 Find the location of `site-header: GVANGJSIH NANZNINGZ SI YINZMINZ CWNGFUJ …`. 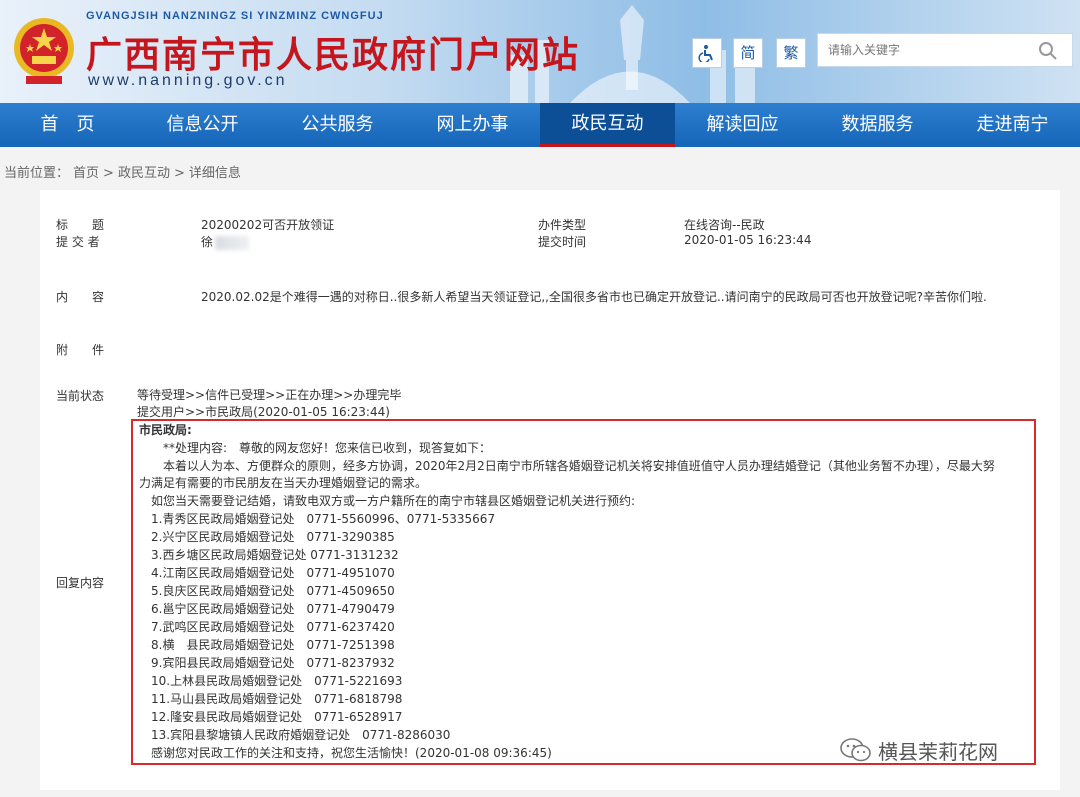

site-header: GVANGJSIH NANZNINGZ SI YINZMINZ CWNGFUJ … is located at coordinates (540, 51).